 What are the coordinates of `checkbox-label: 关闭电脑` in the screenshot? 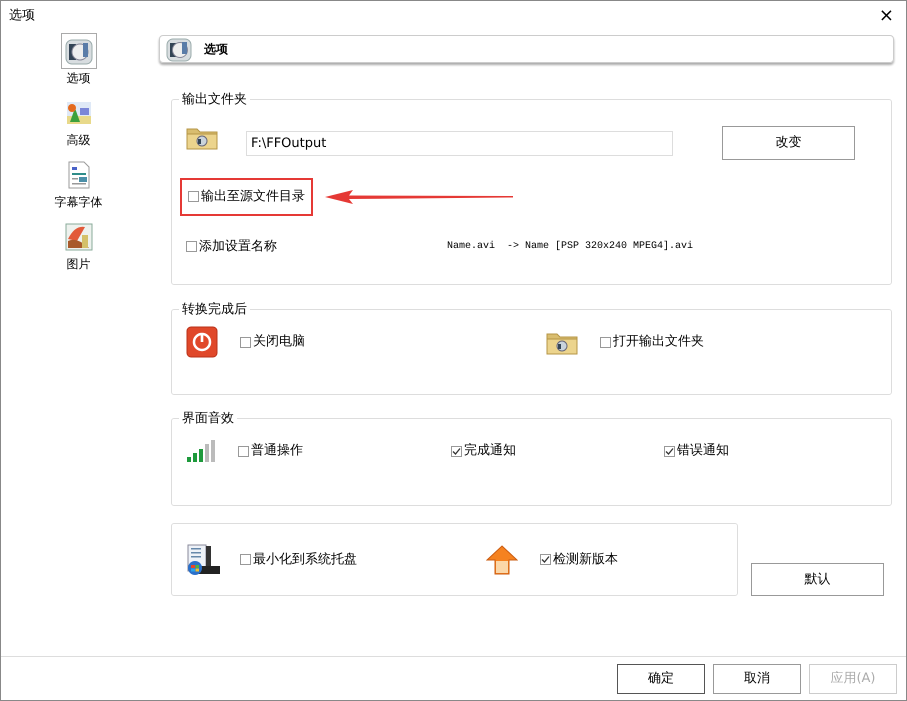 It's located at (279, 342).